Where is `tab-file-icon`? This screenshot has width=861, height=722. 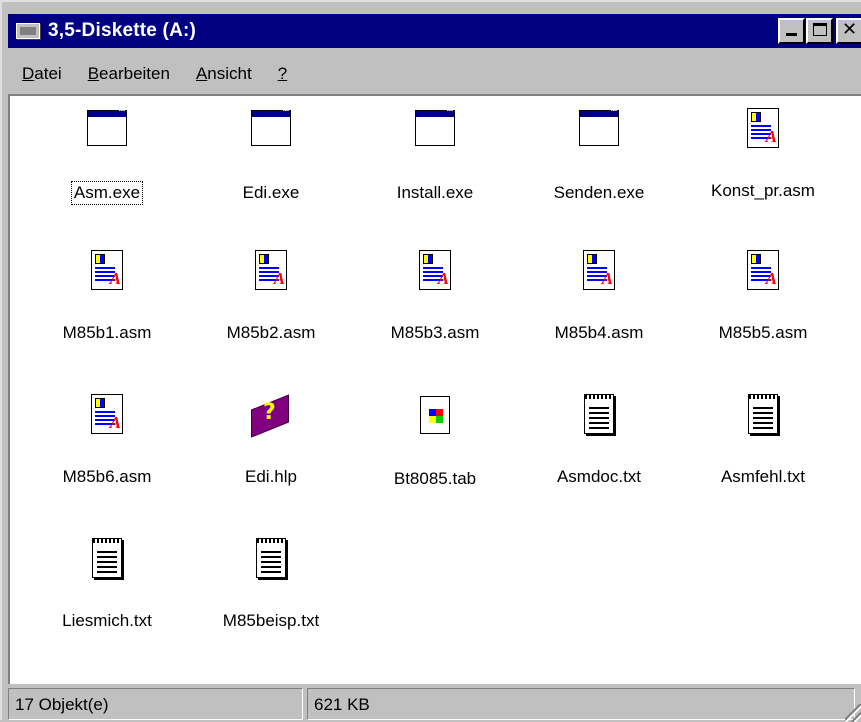 tab-file-icon is located at coordinates (435, 420).